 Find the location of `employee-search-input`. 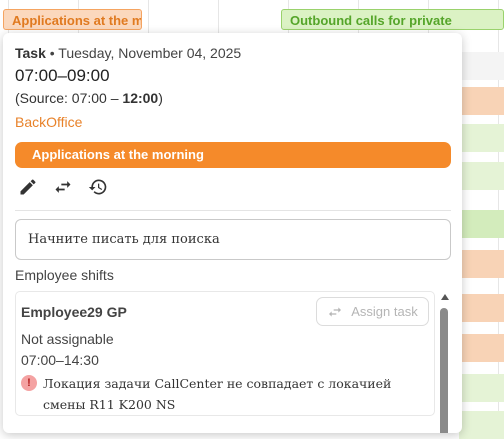

employee-search-input is located at coordinates (233, 239).